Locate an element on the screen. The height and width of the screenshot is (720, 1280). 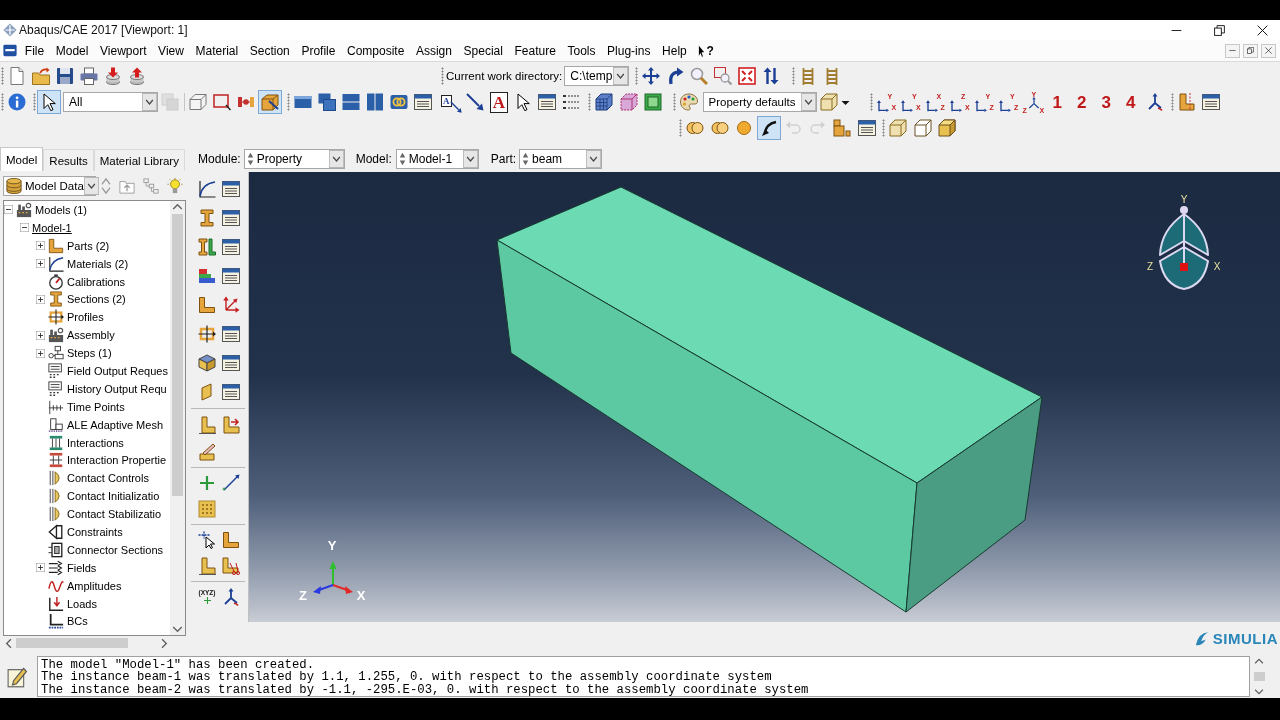
panel-tab: Model is located at coordinates (22, 159).